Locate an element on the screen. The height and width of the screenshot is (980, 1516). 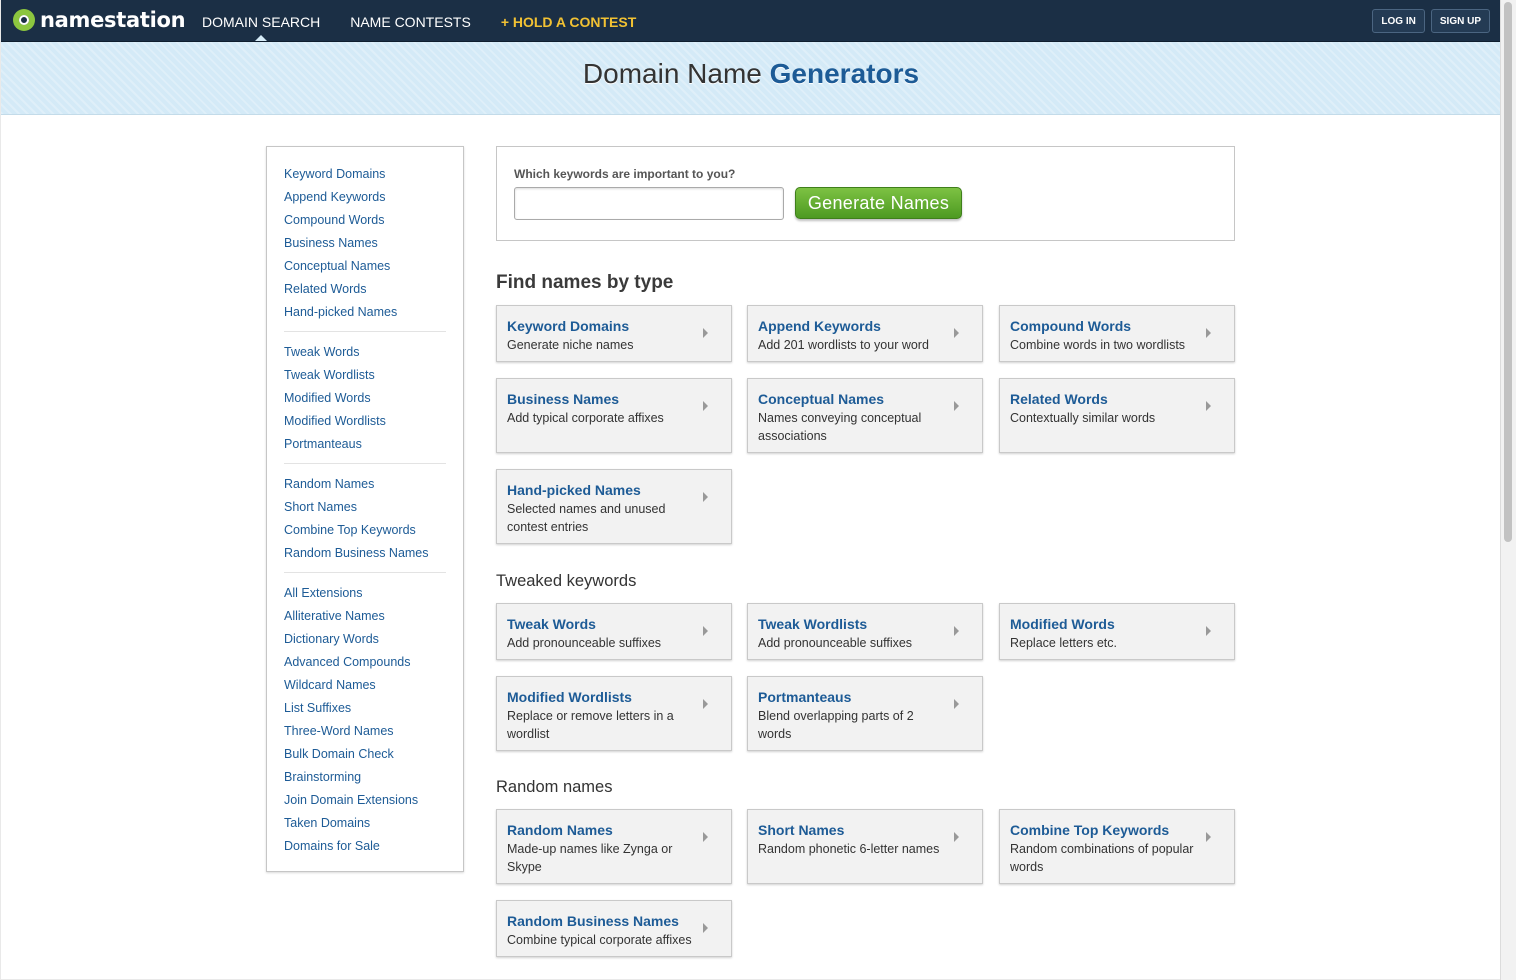
sidebar-link: Short Names is located at coordinates (365, 507).